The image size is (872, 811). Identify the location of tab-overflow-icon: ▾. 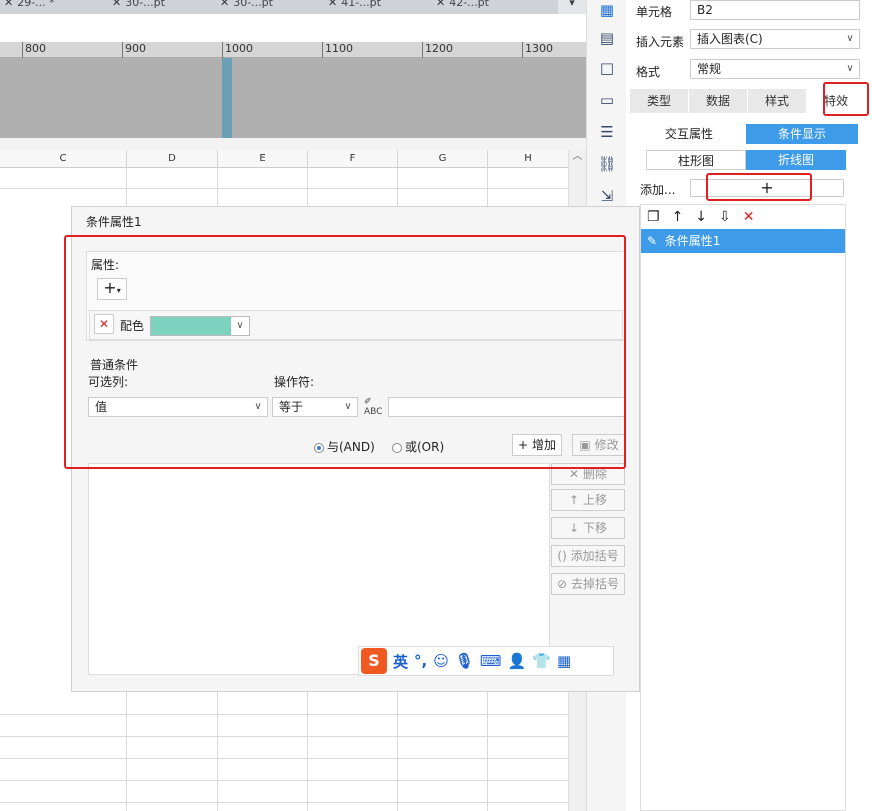
(572, 7).